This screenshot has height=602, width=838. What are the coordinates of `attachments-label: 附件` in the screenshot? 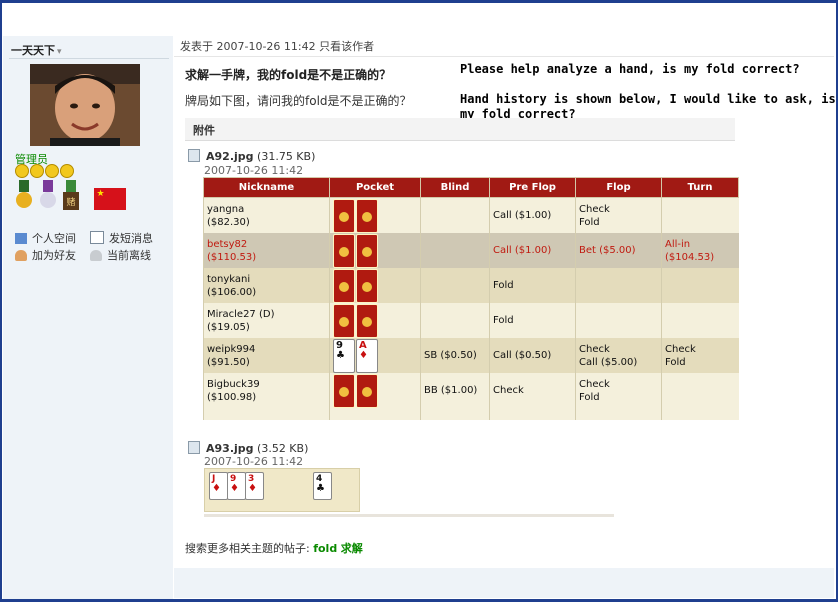 It's located at (204, 130).